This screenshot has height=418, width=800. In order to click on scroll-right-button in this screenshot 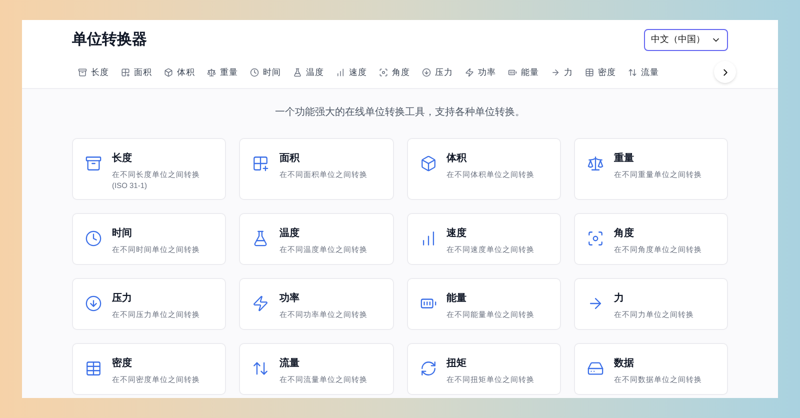, I will do `click(725, 72)`.